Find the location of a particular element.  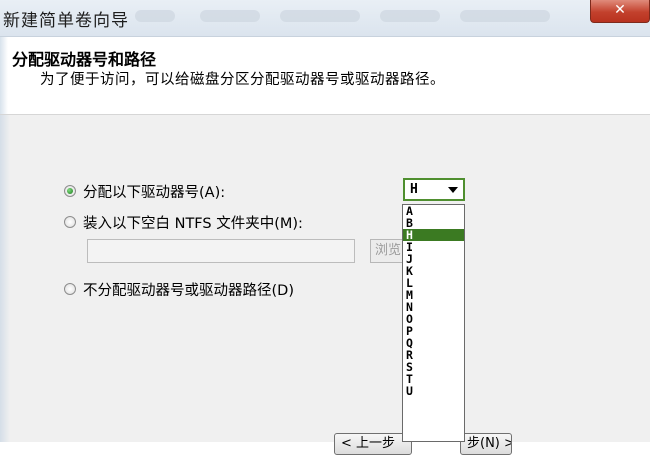

back-button: < 上一步 is located at coordinates (373, 444).